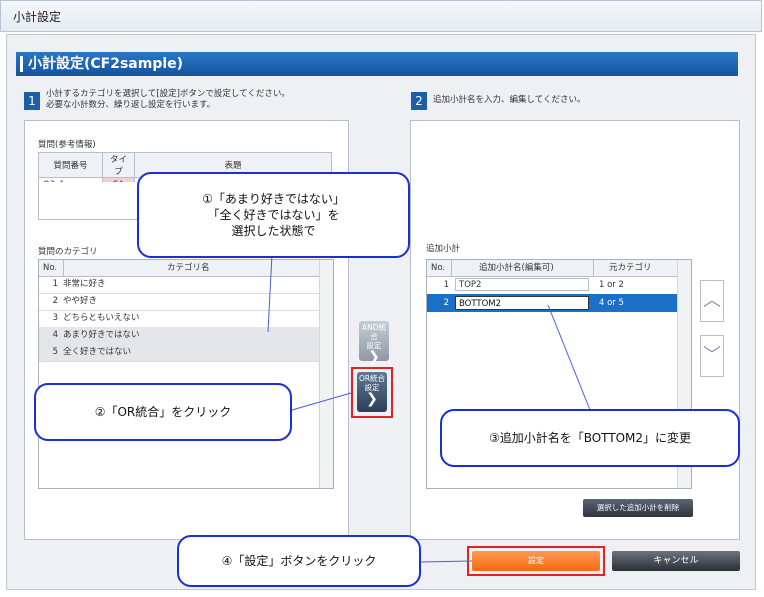 The height and width of the screenshot is (597, 764). Describe the element at coordinates (273, 215) in the screenshot. I see `callout-select-categories: ①「あまり好きではない」 「全く好きではない」を 選択した状態で` at that location.